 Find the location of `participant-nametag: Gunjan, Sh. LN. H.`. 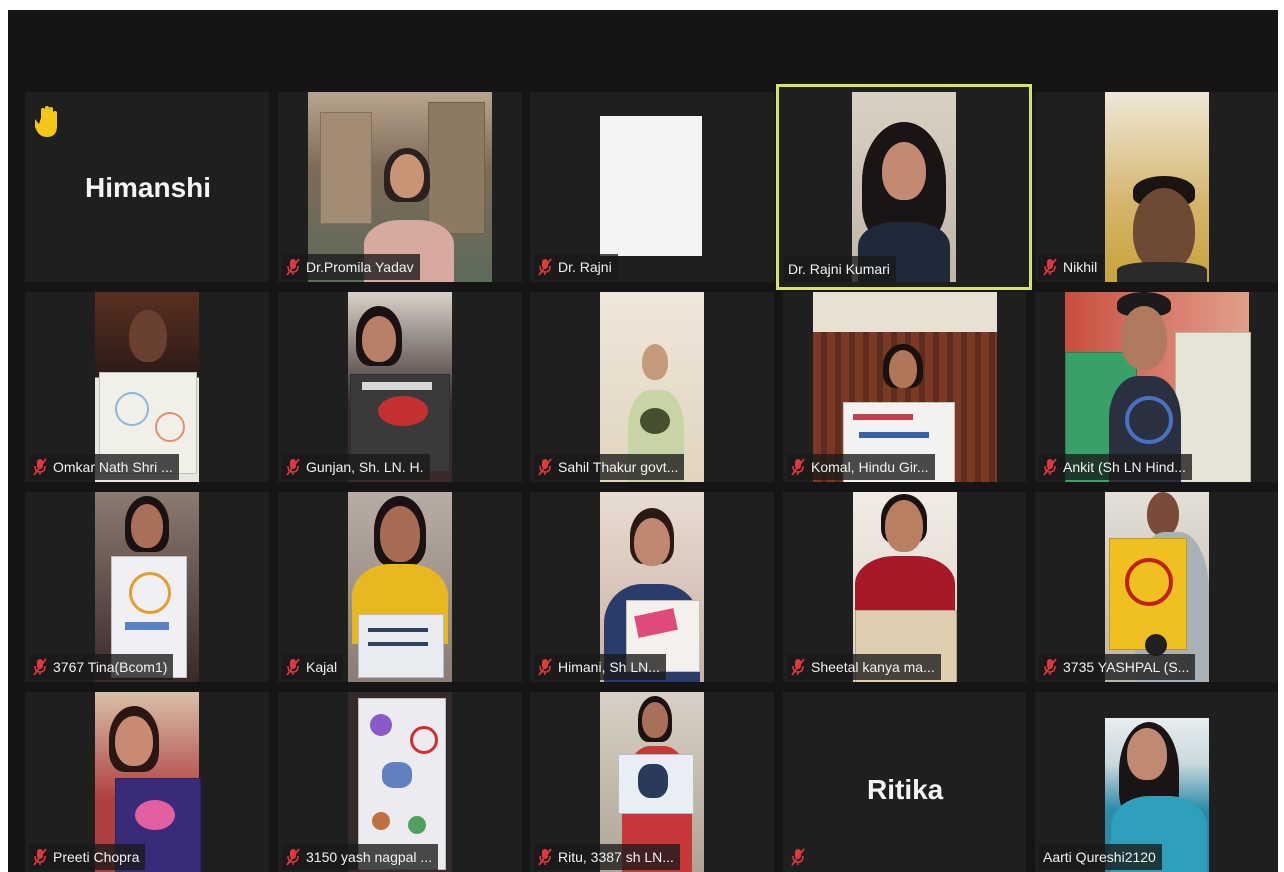

participant-nametag: Gunjan, Sh. LN. H. is located at coordinates (356, 467).